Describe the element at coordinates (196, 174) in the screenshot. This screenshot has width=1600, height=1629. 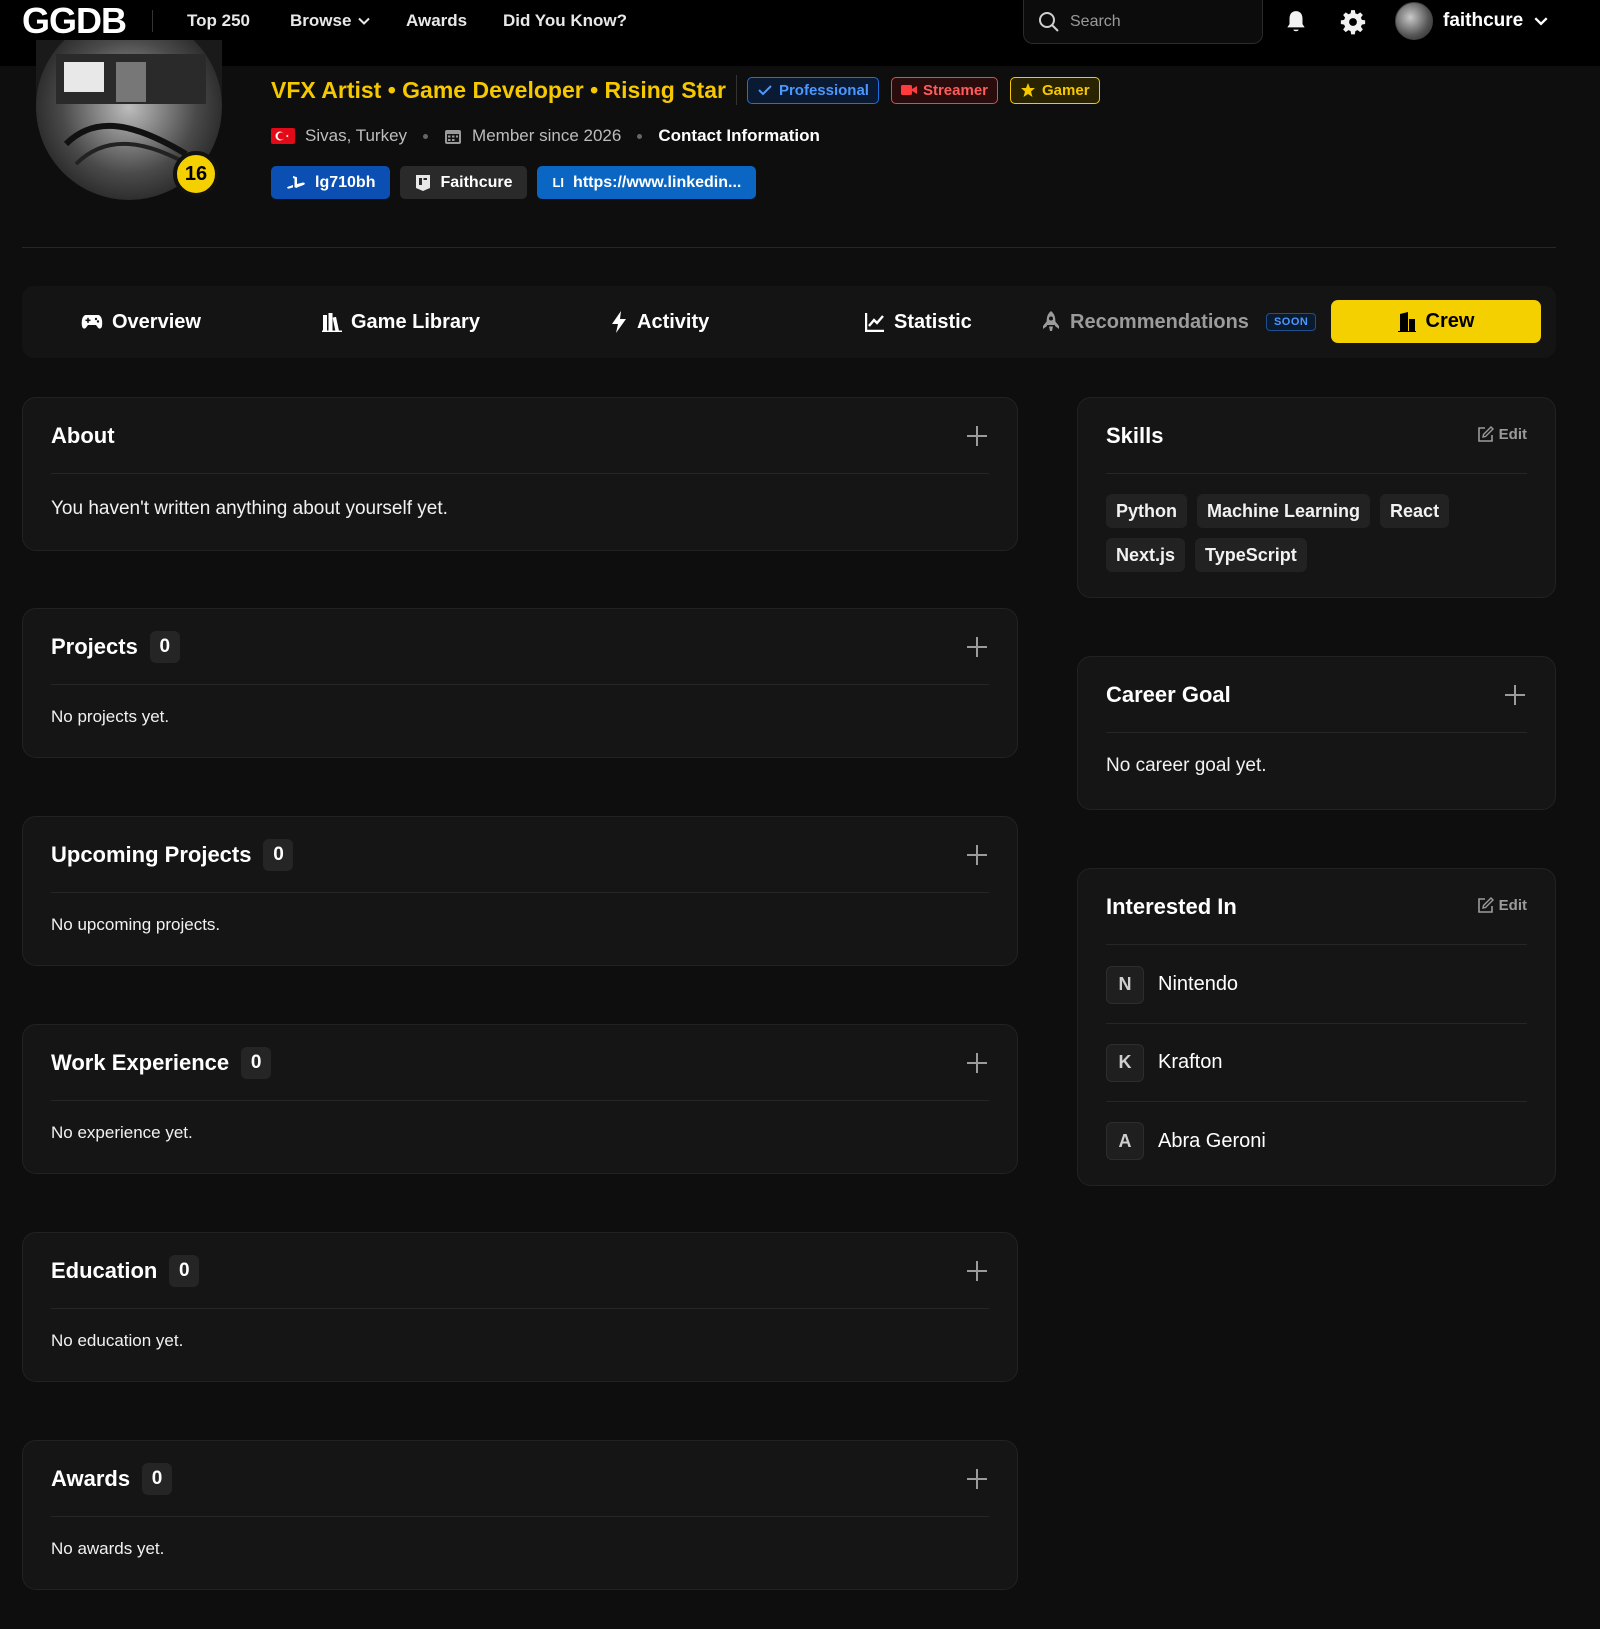
I see `level-badge: 16` at that location.